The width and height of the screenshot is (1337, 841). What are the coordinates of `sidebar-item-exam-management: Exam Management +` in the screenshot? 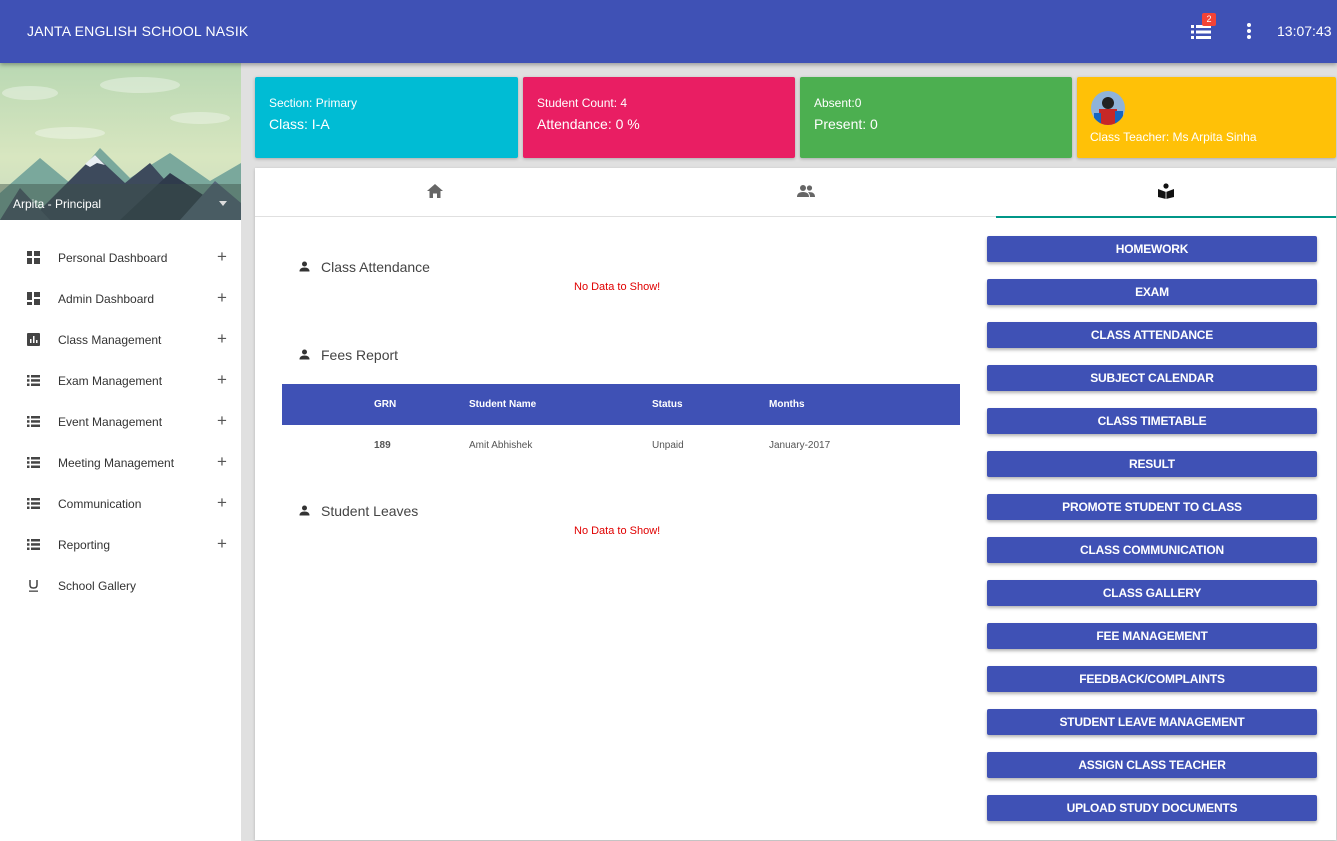 It's located at (120, 381).